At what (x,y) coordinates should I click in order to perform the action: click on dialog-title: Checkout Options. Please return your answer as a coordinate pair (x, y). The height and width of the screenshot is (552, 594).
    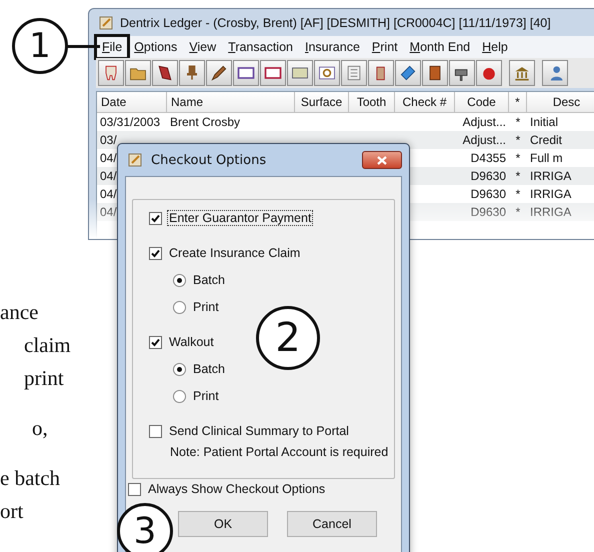
    Looking at the image, I should click on (208, 160).